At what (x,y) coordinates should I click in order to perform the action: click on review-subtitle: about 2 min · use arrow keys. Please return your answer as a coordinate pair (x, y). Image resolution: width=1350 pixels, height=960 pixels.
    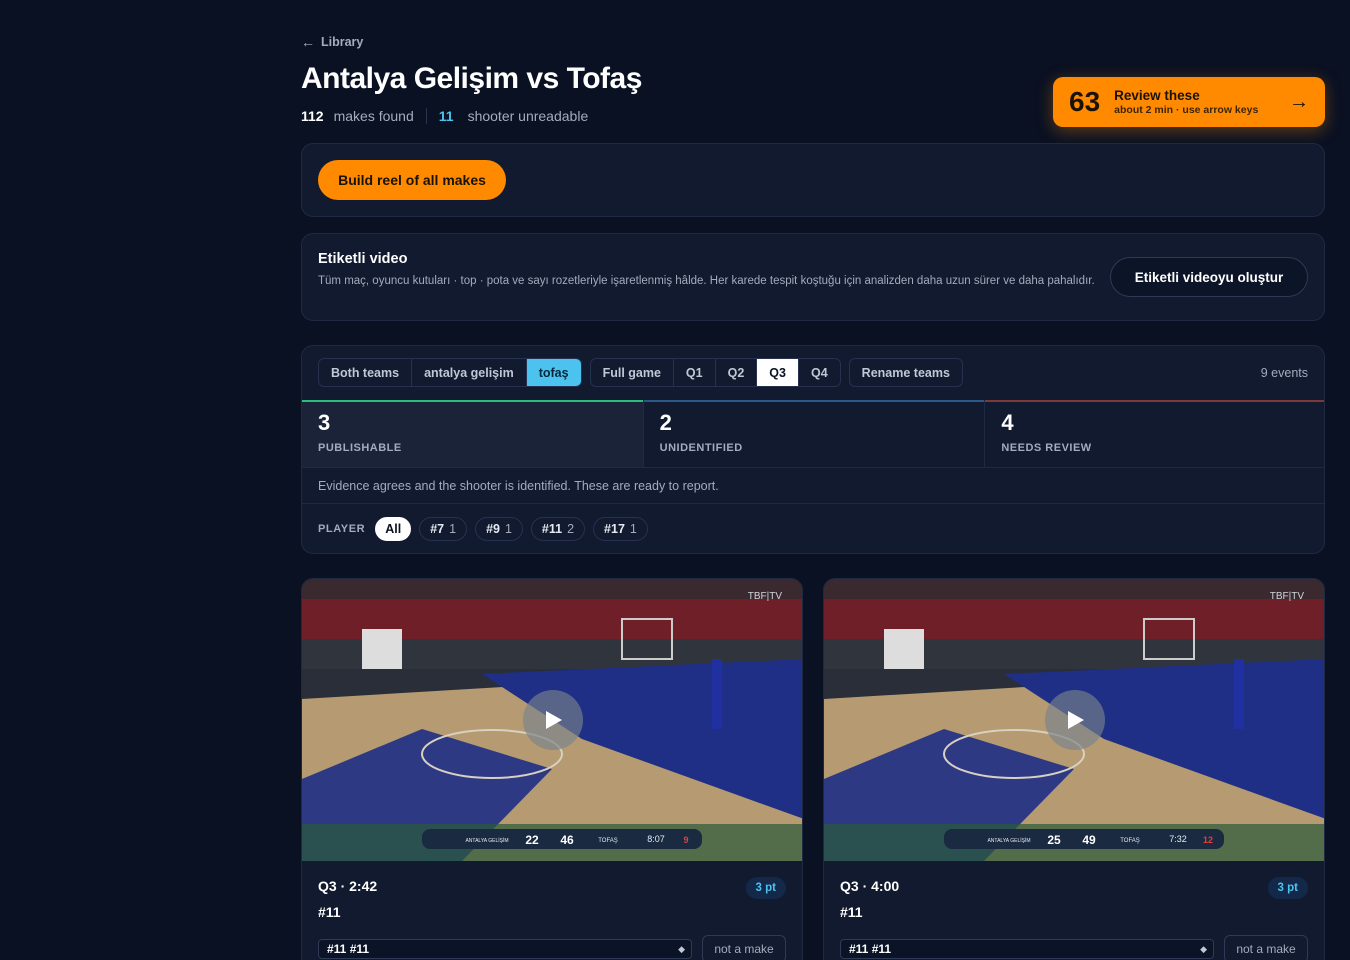
    Looking at the image, I should click on (1186, 110).